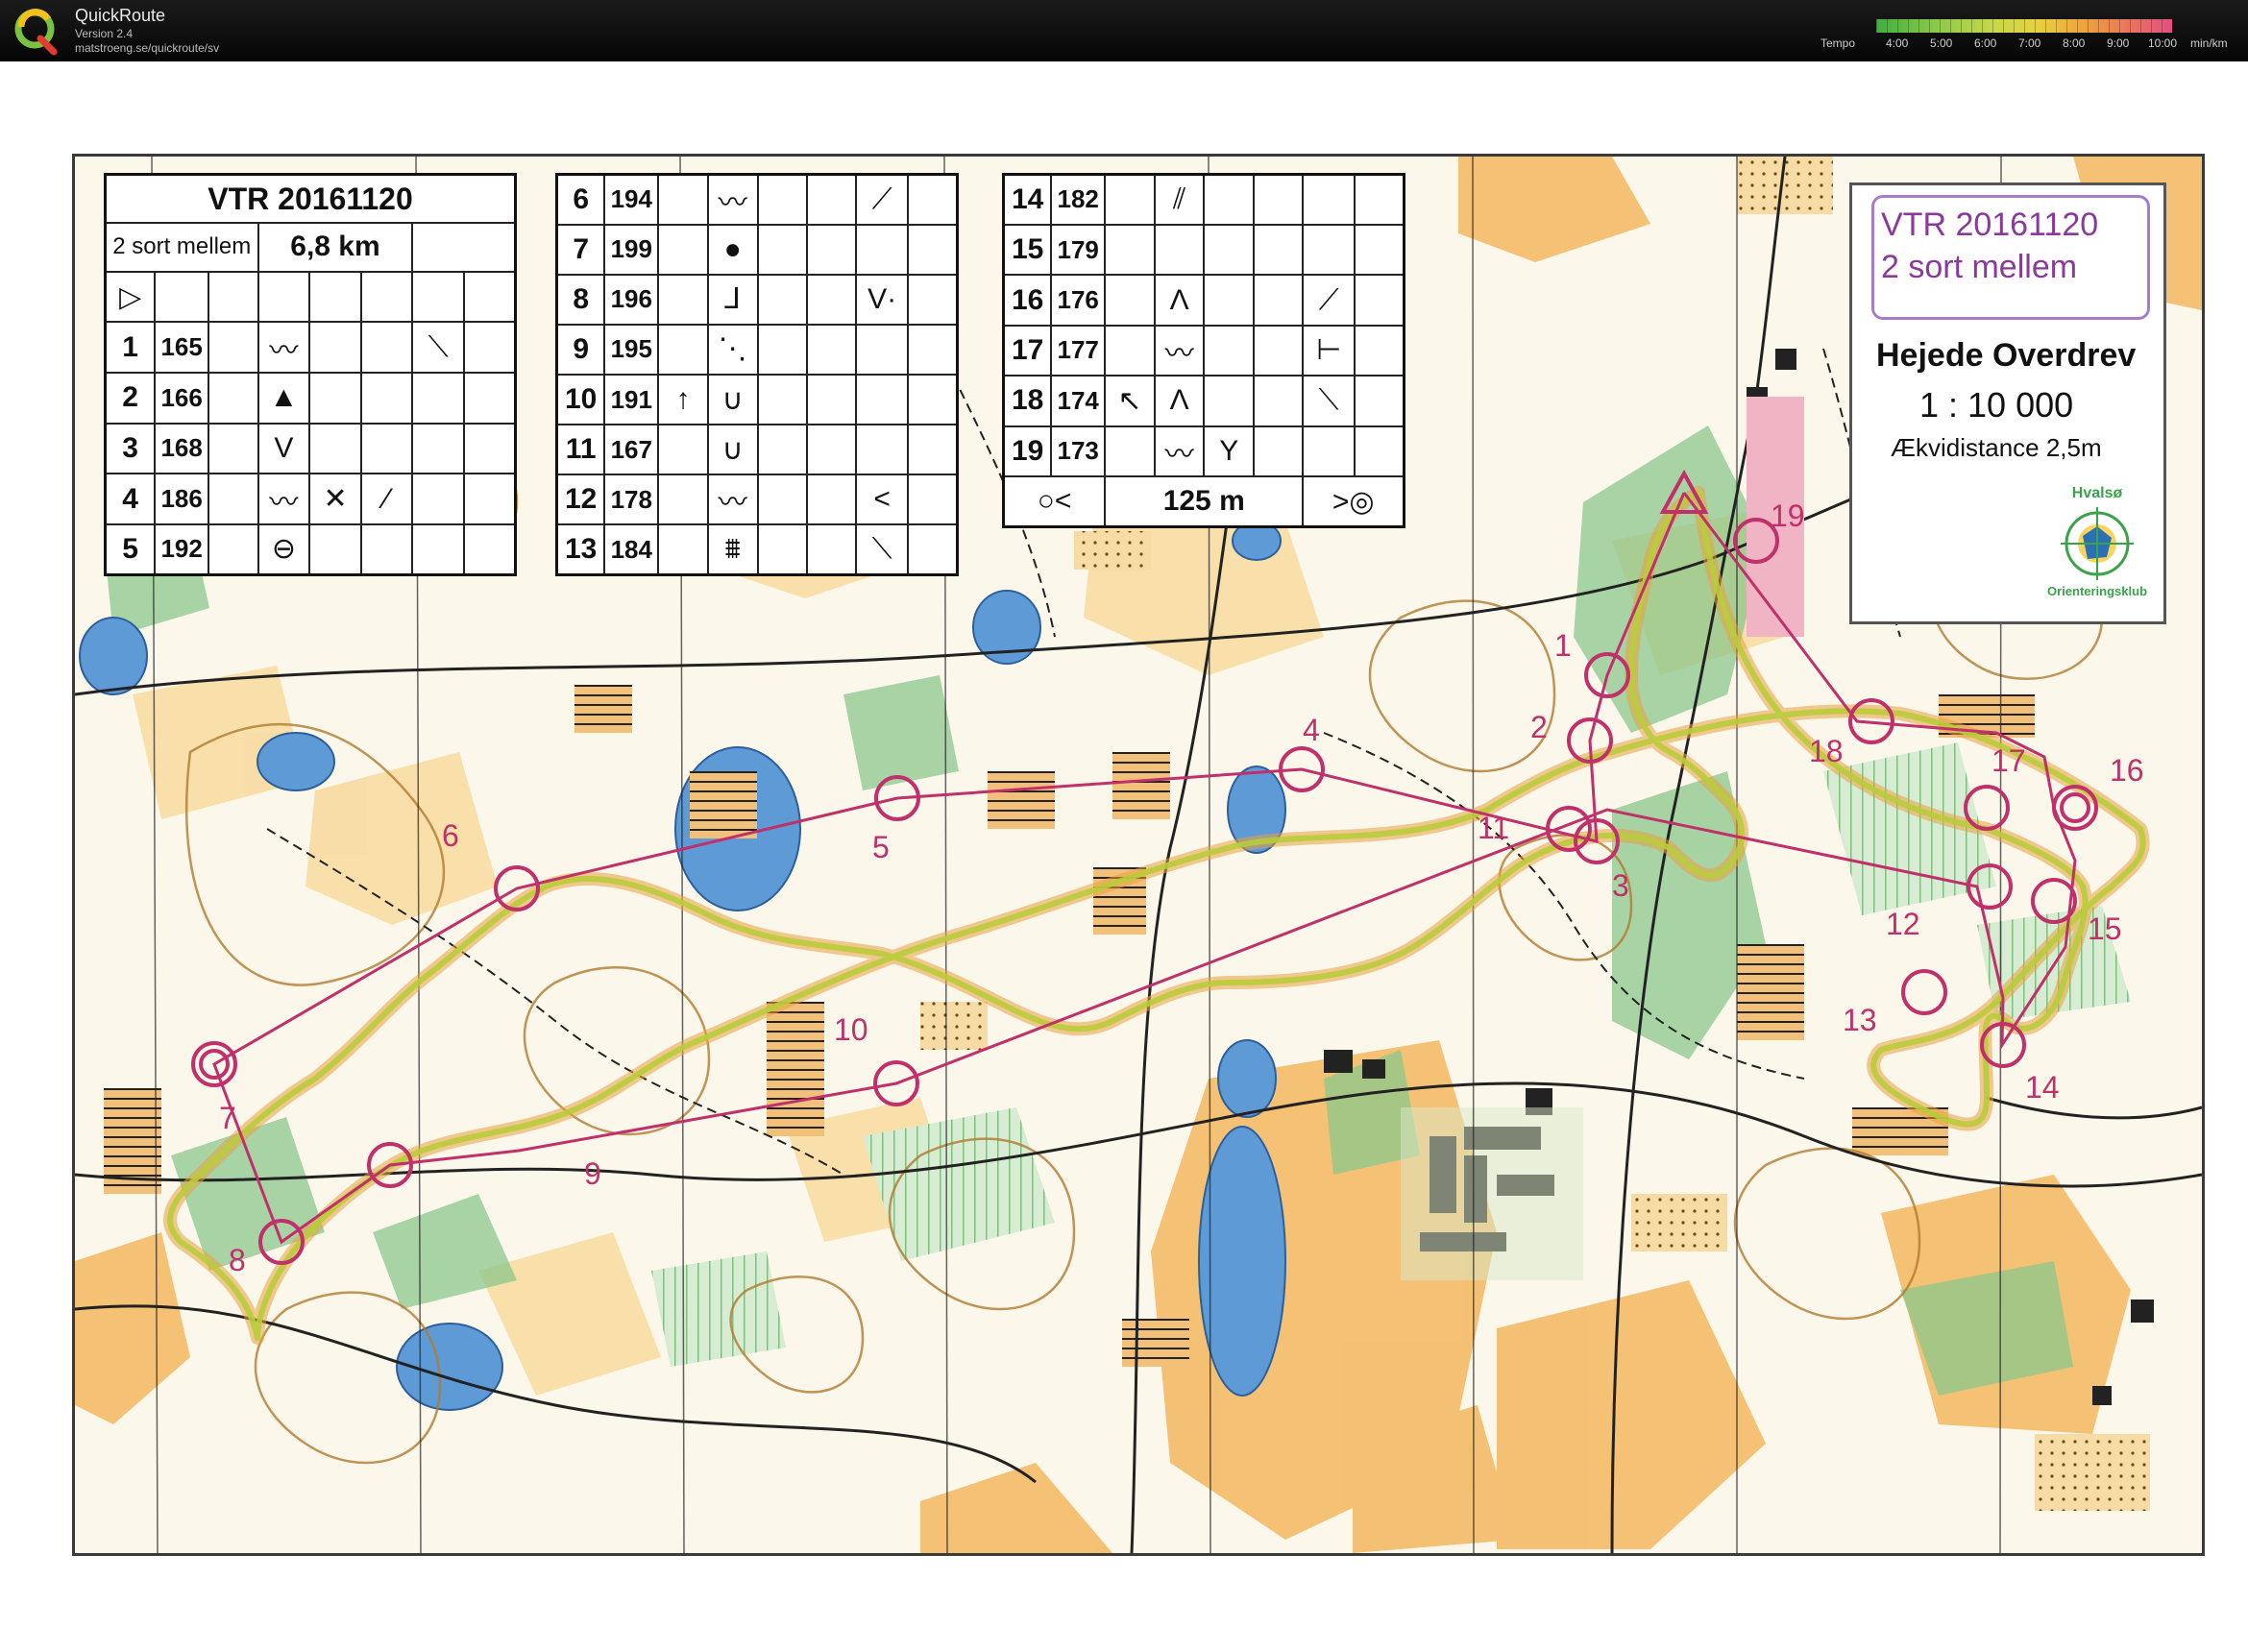 Image resolution: width=2248 pixels, height=1652 pixels. Describe the element at coordinates (227, 1118) in the screenshot. I see `control-label: 7` at that location.